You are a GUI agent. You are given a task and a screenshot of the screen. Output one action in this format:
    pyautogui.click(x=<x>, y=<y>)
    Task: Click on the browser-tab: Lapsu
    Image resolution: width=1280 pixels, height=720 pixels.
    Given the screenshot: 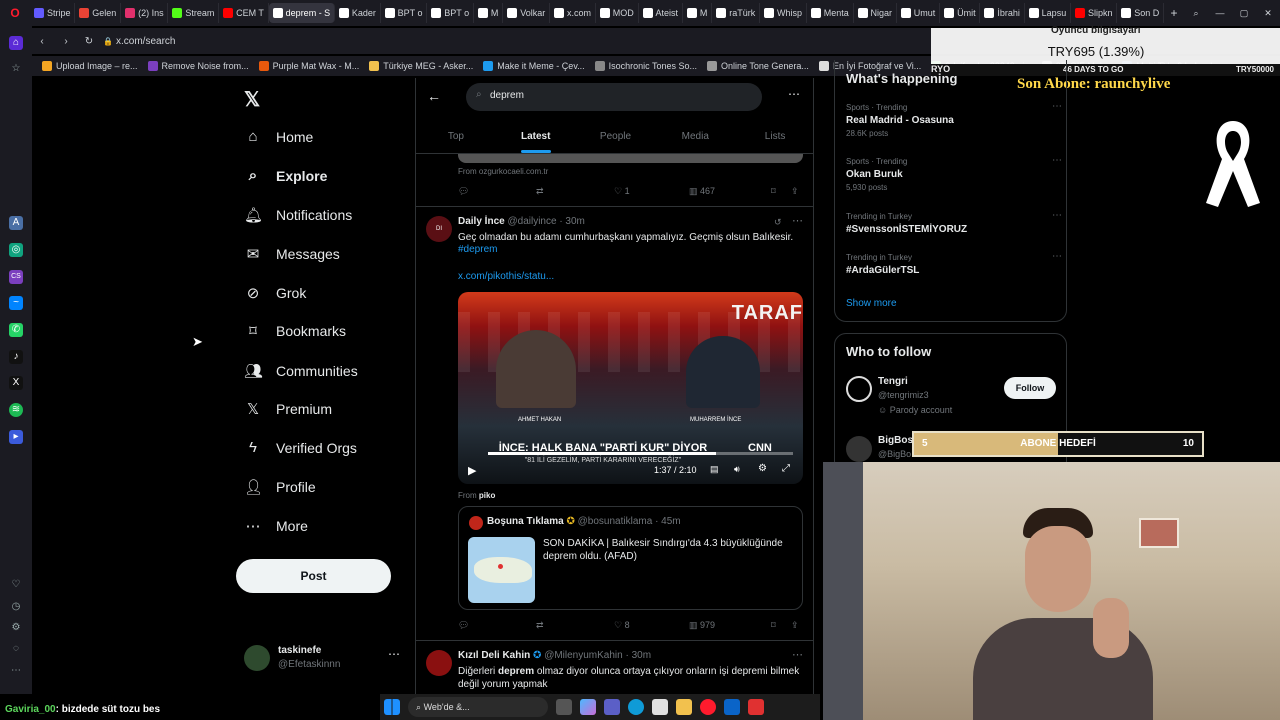 What is the action you would take?
    pyautogui.click(x=1048, y=13)
    